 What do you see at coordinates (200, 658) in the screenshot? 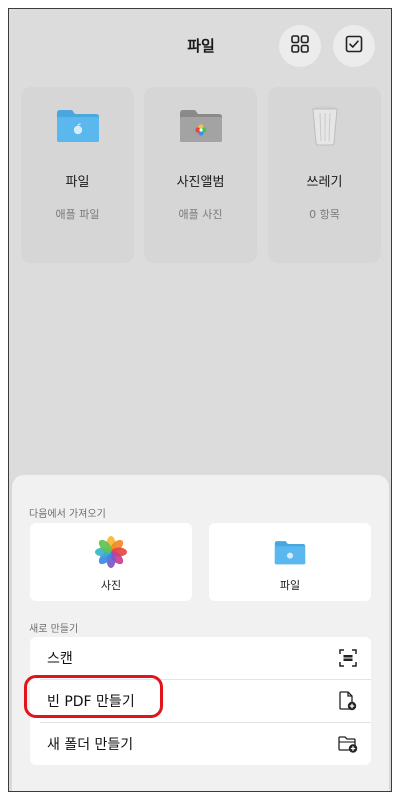
I see `scan-button: 스캔` at bounding box center [200, 658].